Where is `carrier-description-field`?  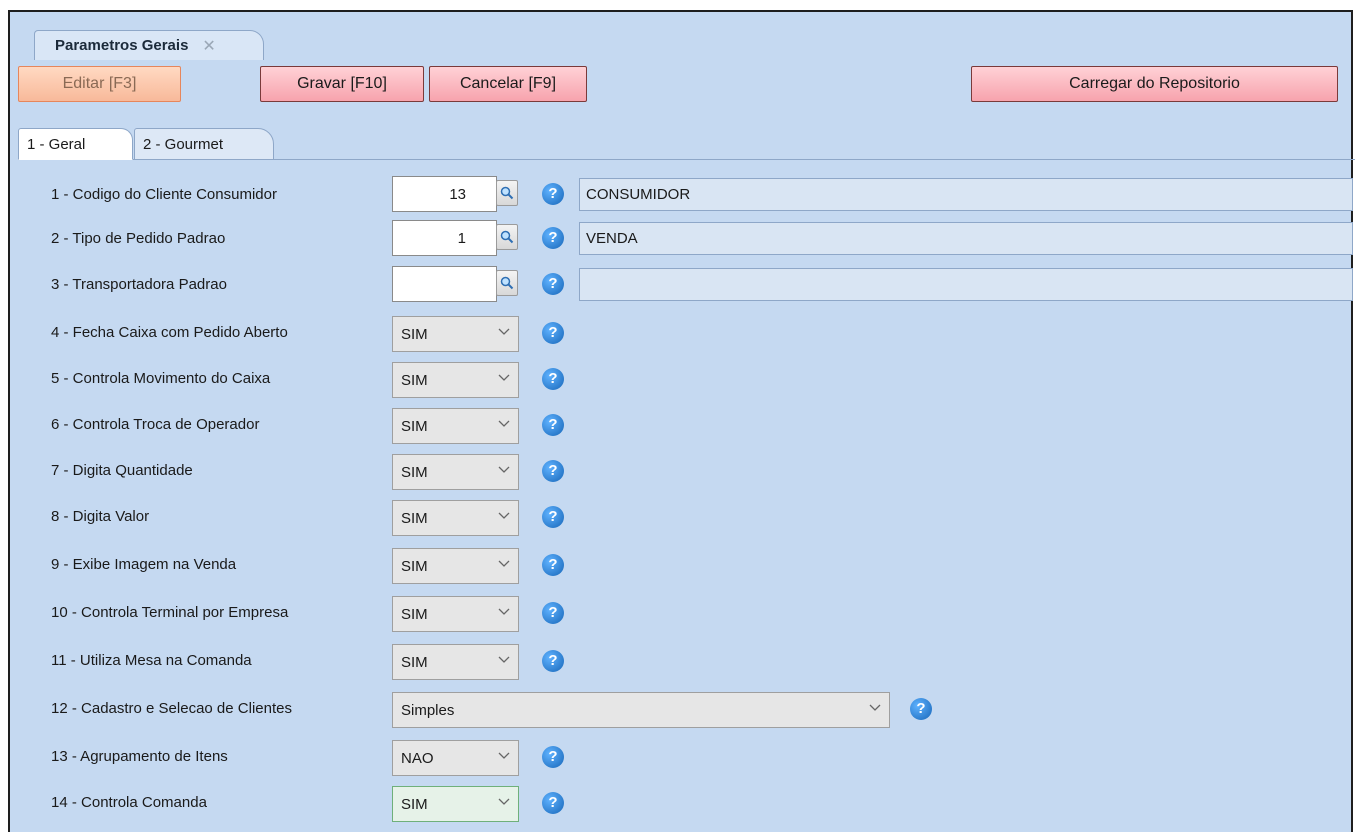 carrier-description-field is located at coordinates (966, 284).